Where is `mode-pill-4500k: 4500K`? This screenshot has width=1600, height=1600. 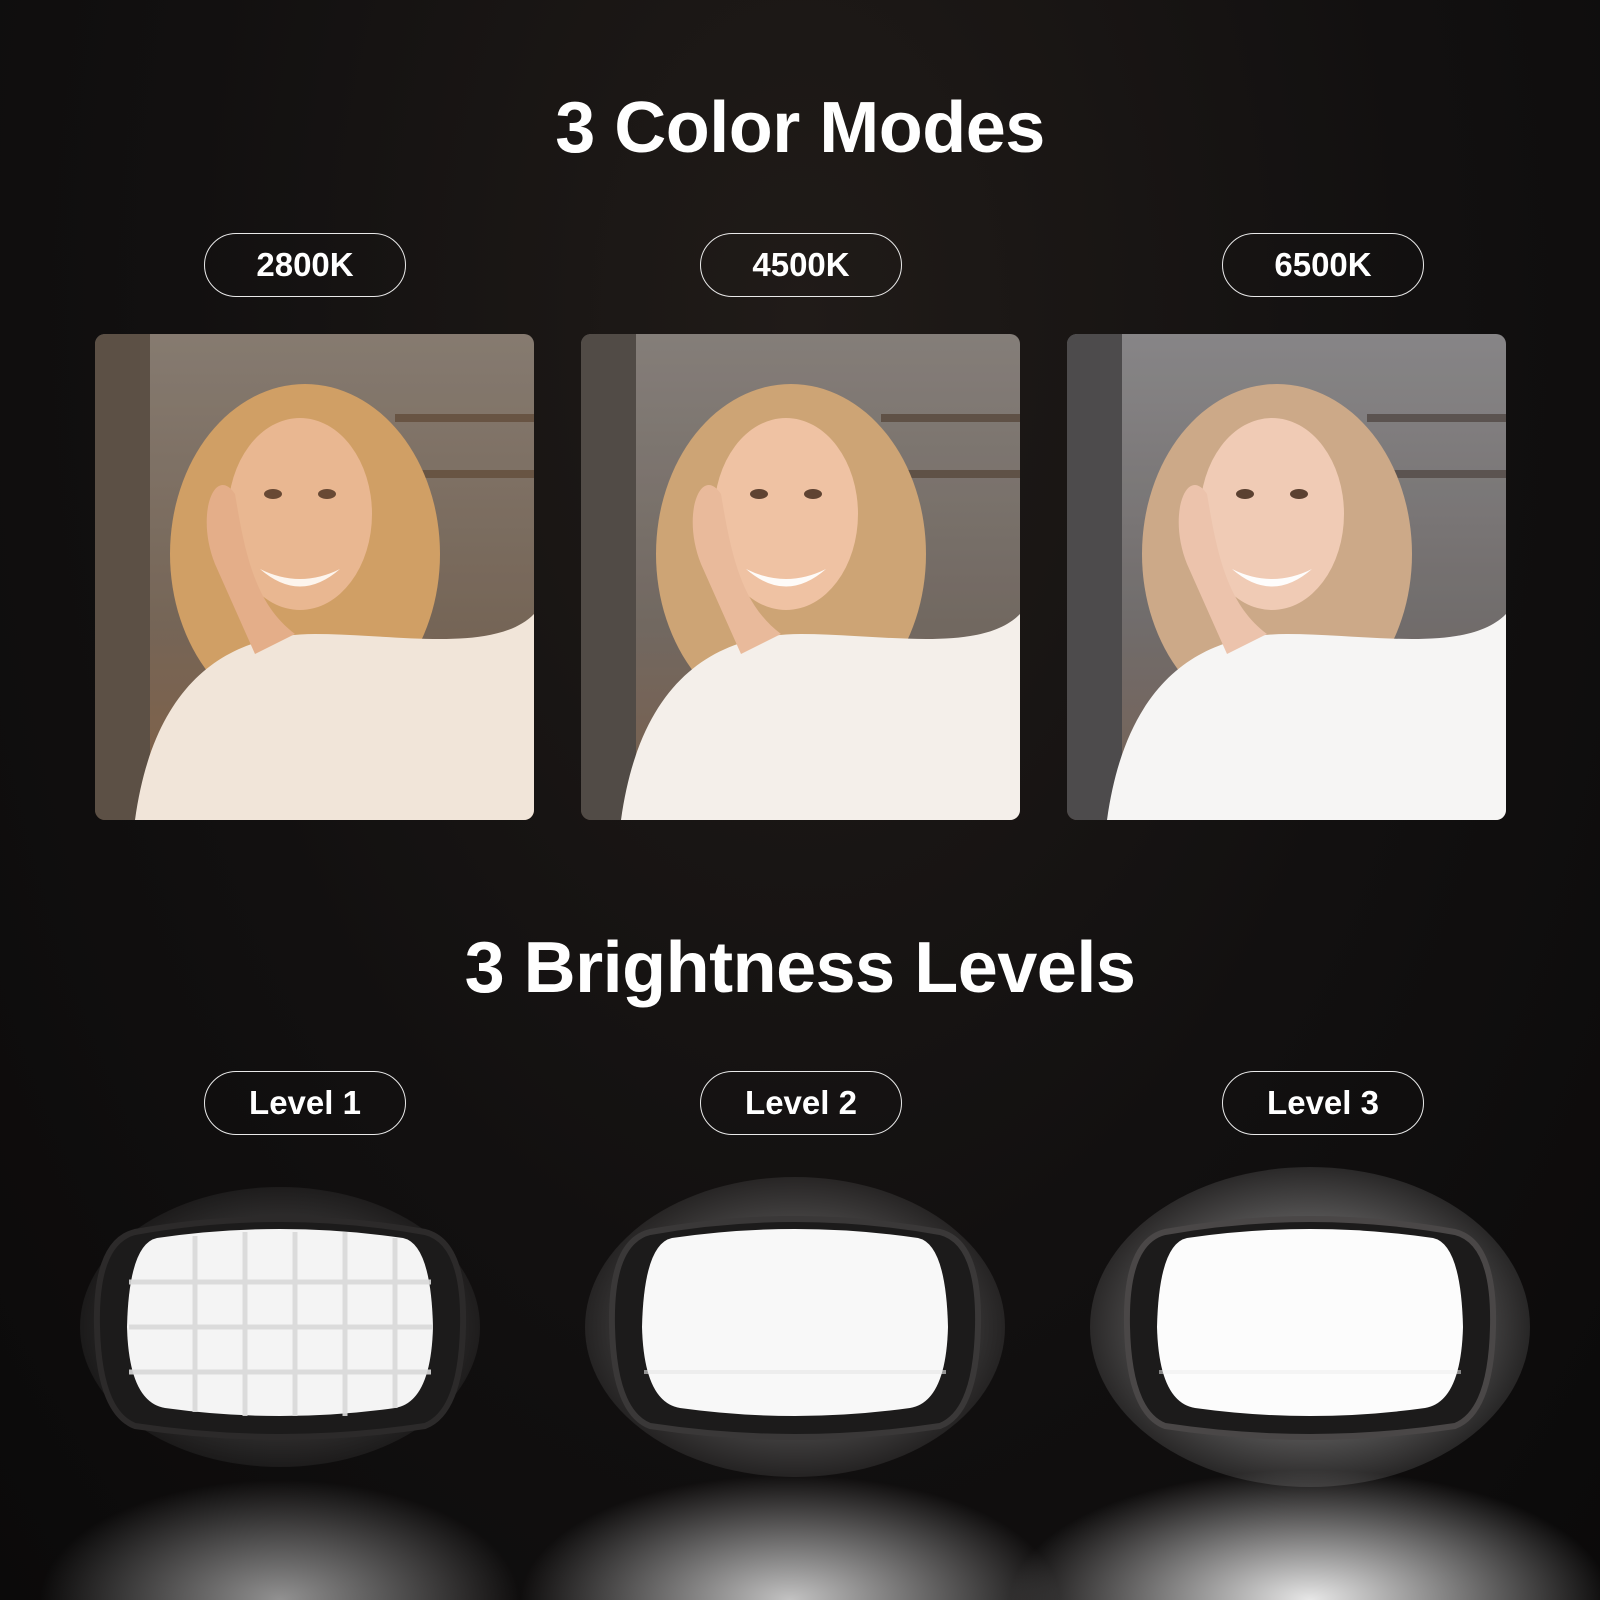
mode-pill-4500k: 4500K is located at coordinates (801, 265).